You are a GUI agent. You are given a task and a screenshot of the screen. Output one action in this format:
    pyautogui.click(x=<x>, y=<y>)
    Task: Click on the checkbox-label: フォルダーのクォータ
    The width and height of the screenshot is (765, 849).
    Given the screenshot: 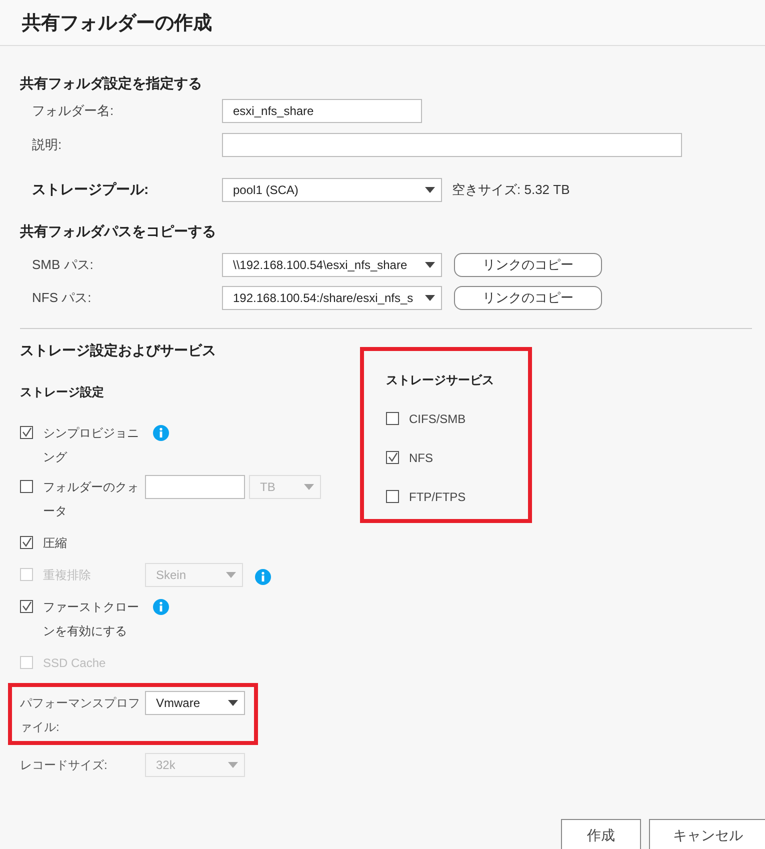 What is the action you would take?
    pyautogui.click(x=91, y=499)
    